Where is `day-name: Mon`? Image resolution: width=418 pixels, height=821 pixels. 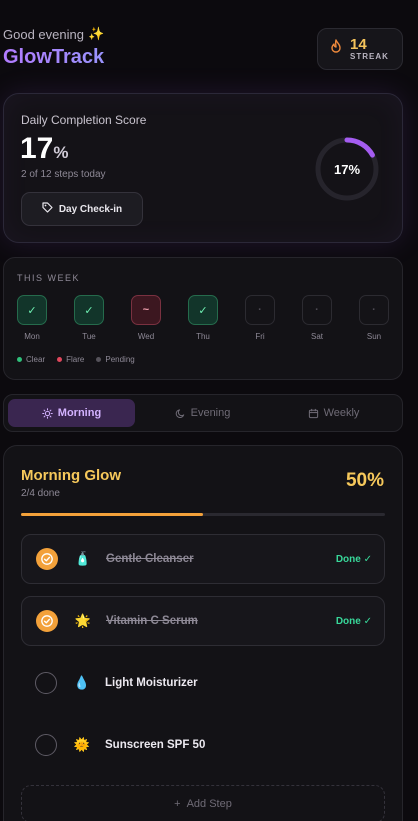 day-name: Mon is located at coordinates (32, 336).